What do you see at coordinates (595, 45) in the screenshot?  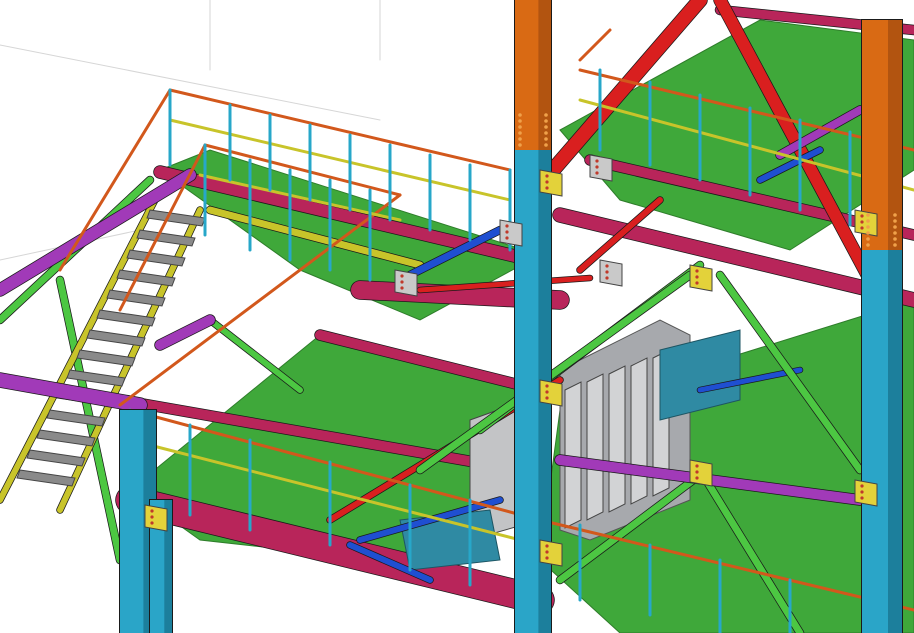 I see `handrail-bar` at bounding box center [595, 45].